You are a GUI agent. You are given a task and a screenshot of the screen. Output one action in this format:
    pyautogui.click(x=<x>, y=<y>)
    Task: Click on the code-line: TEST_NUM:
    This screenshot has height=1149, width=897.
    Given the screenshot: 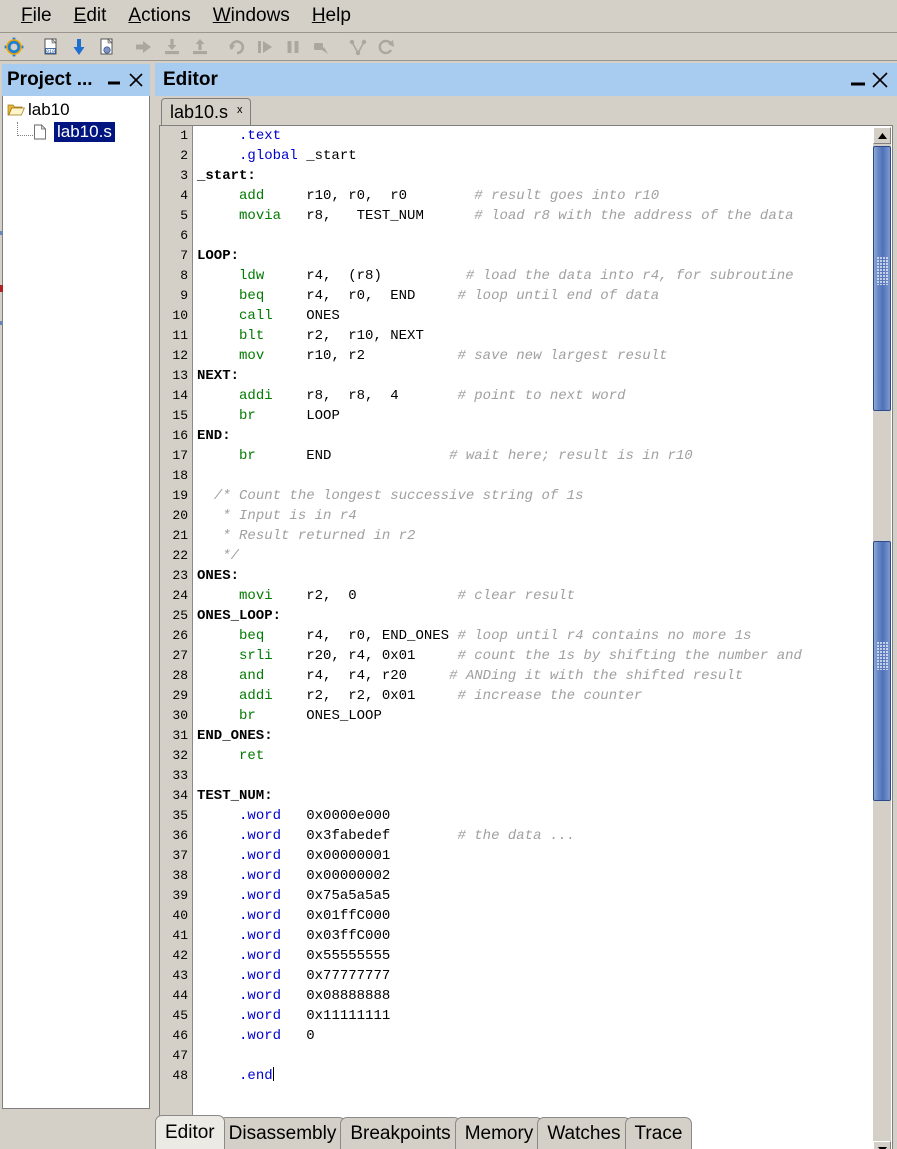 What is the action you would take?
    pyautogui.click(x=538, y=796)
    